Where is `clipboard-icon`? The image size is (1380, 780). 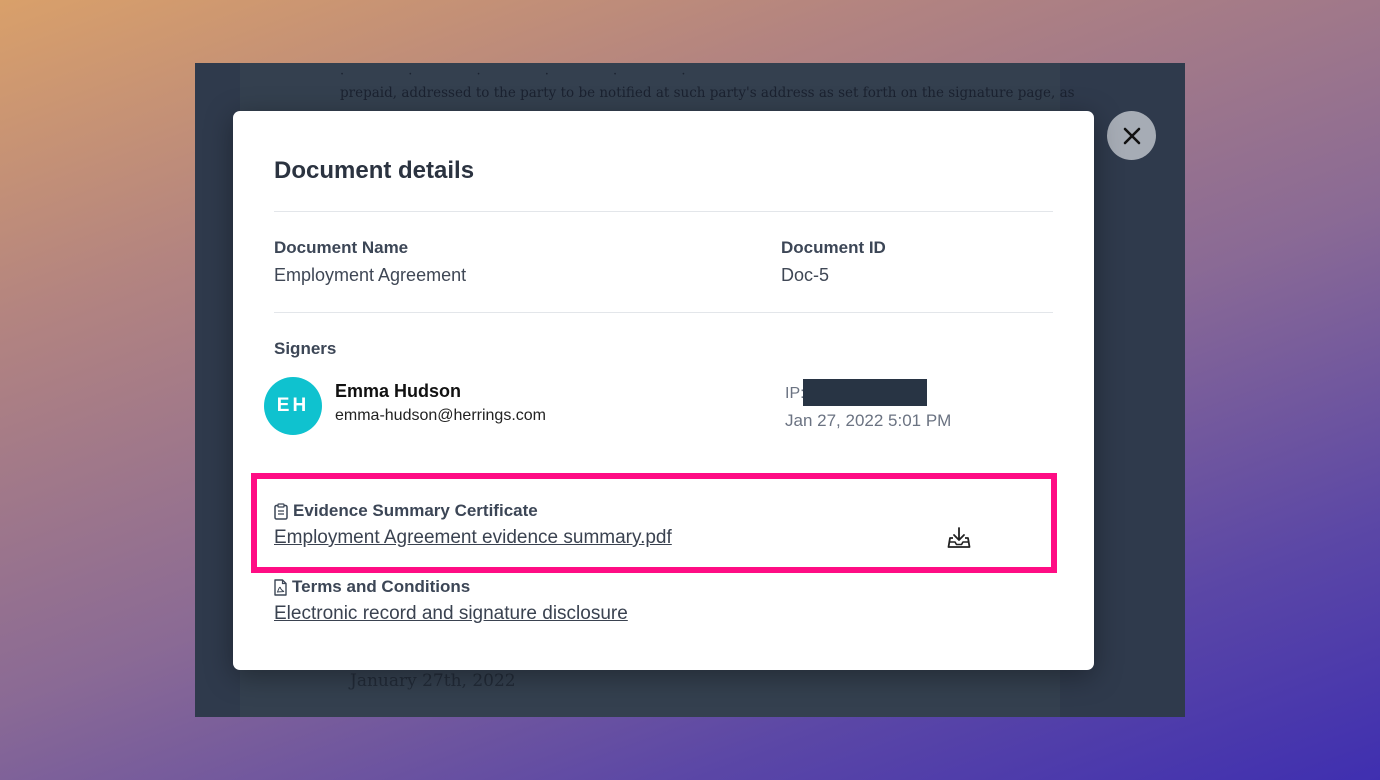
clipboard-icon is located at coordinates (281, 511).